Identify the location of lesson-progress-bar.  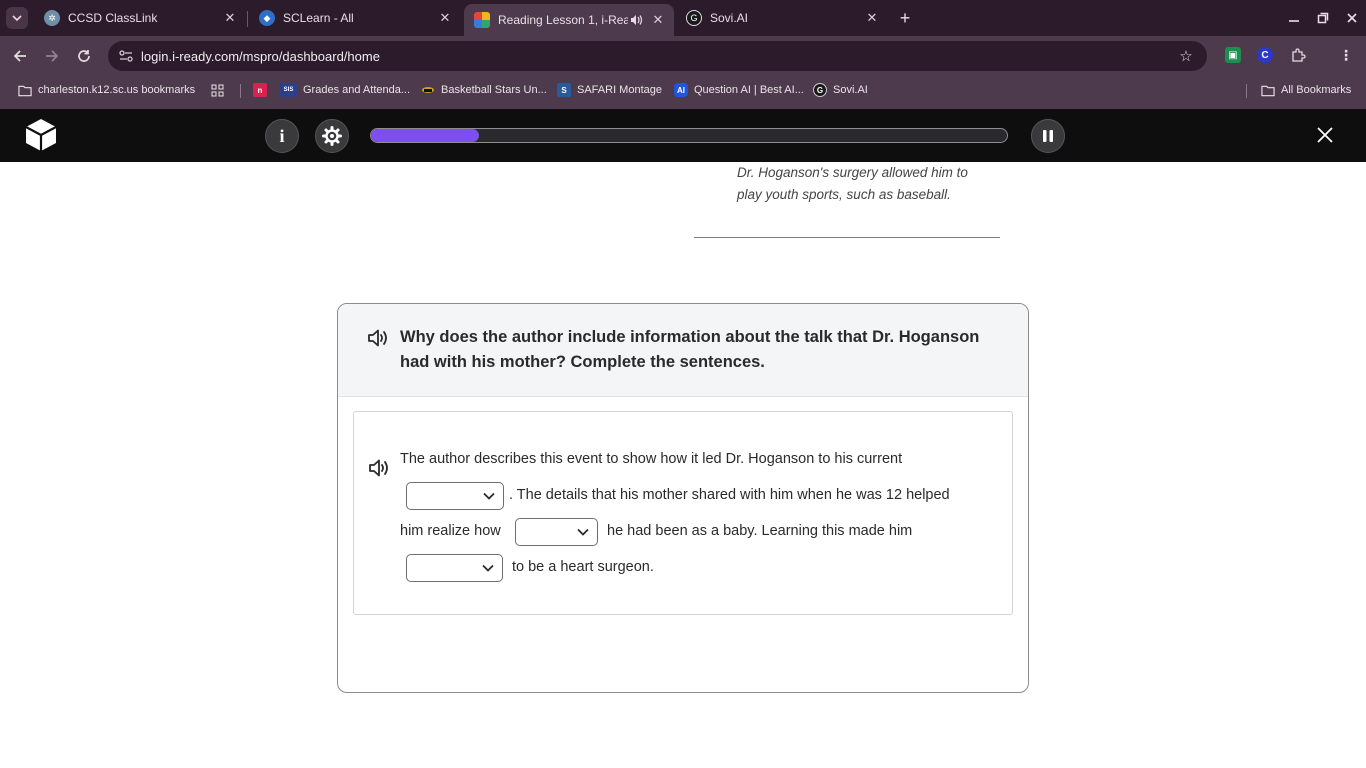
(689, 135).